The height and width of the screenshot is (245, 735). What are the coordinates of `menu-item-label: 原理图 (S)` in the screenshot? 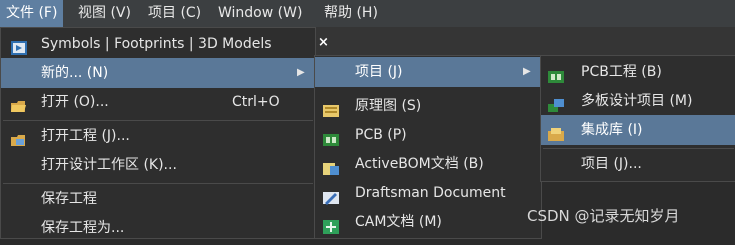 It's located at (388, 106).